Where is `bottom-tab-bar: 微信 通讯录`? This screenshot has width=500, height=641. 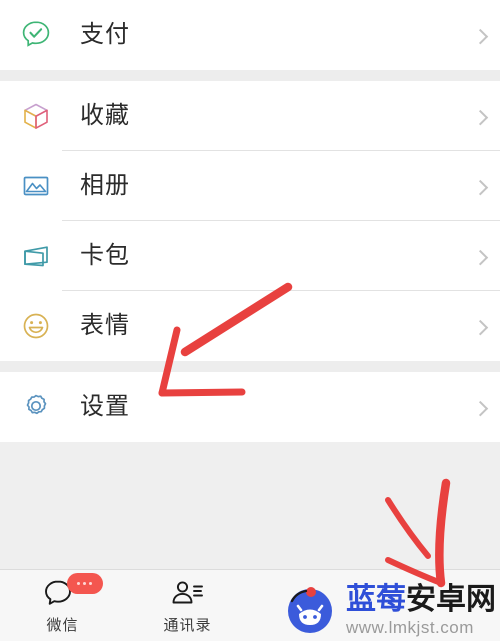
bottom-tab-bar: 微信 通讯录 is located at coordinates (250, 605).